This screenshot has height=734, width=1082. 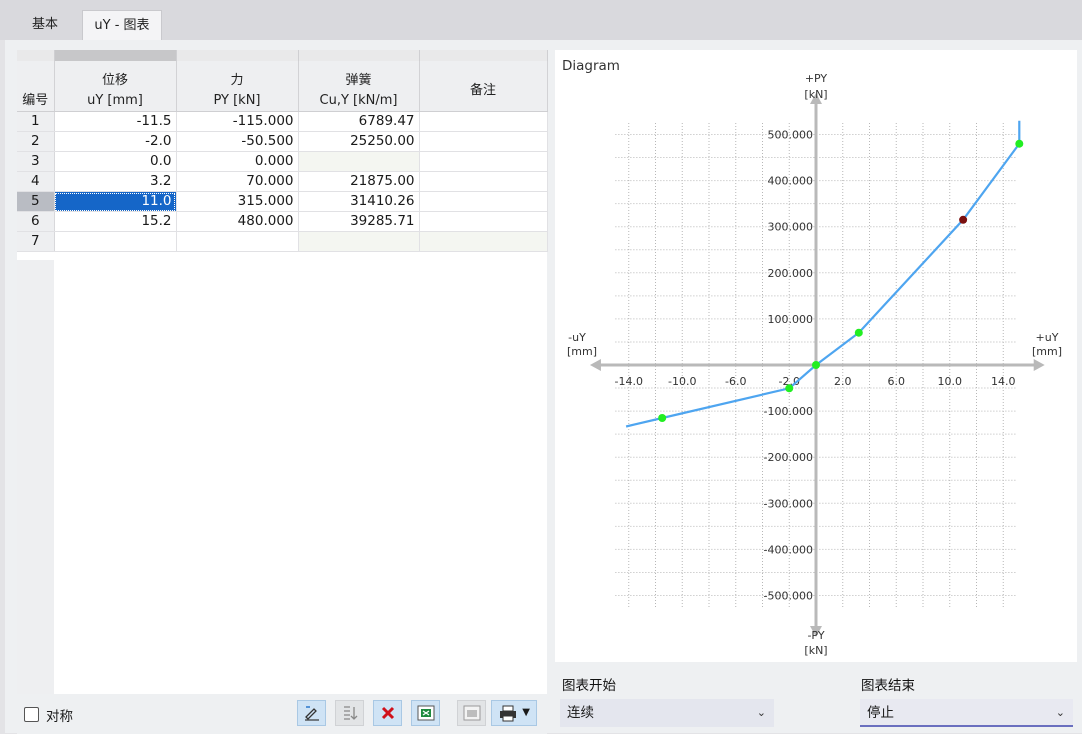 What do you see at coordinates (1047, 351) in the screenshot?
I see `x-positive-unit: [mm]` at bounding box center [1047, 351].